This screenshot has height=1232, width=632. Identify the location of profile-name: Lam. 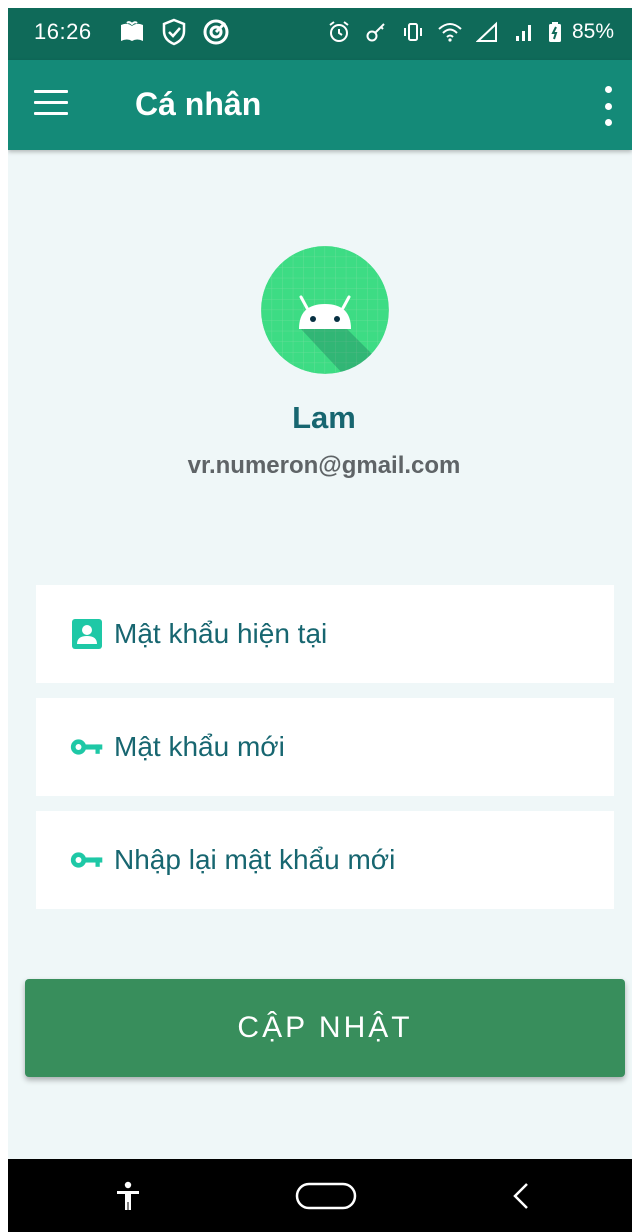
(324, 417).